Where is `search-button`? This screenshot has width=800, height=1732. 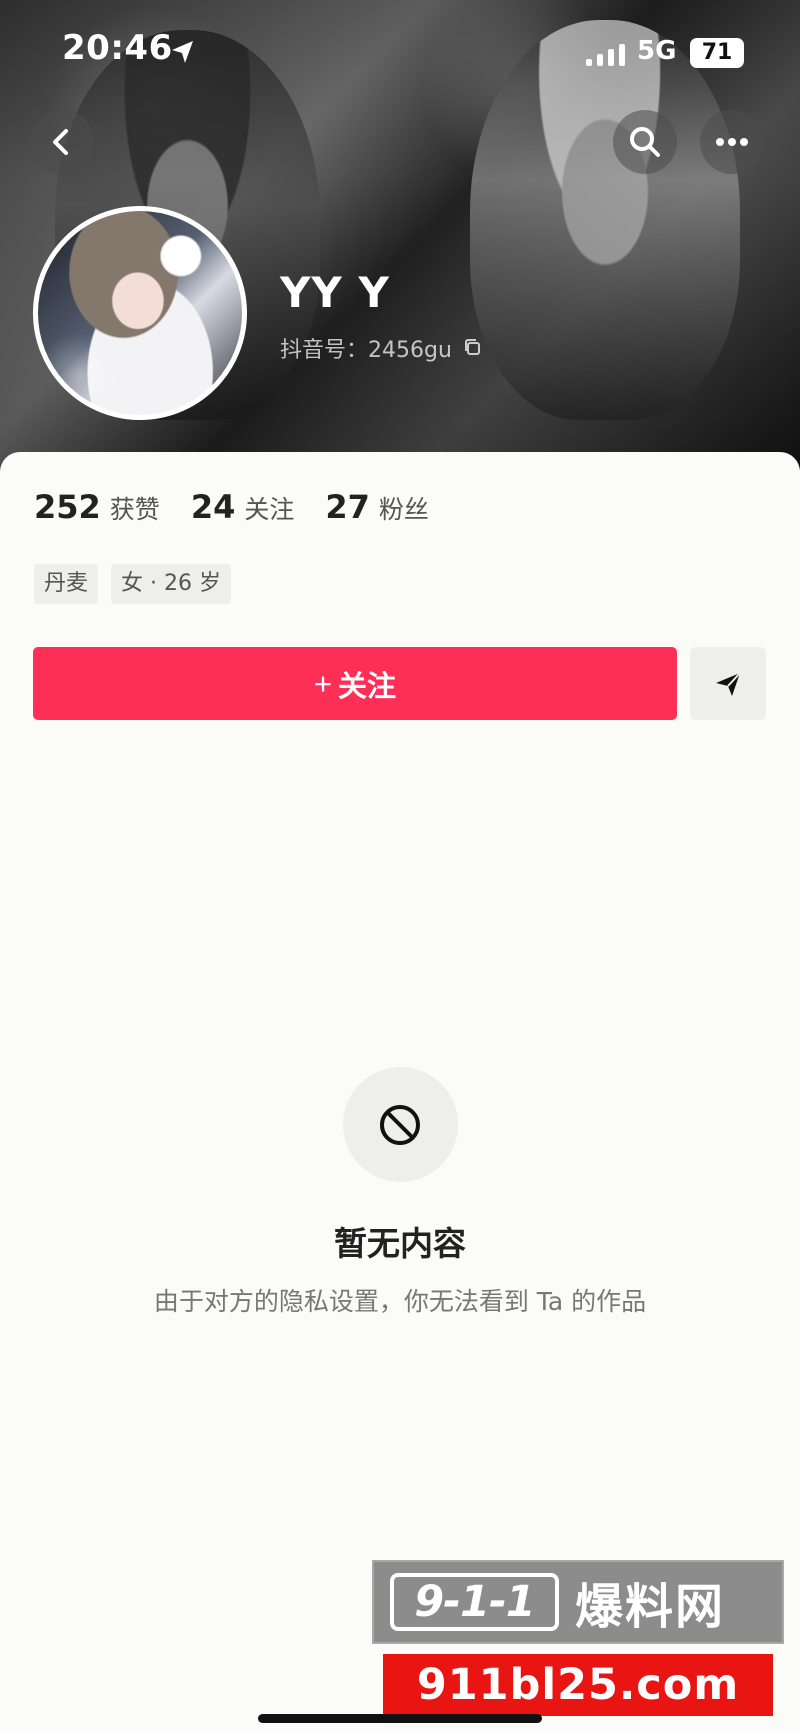 search-button is located at coordinates (645, 142).